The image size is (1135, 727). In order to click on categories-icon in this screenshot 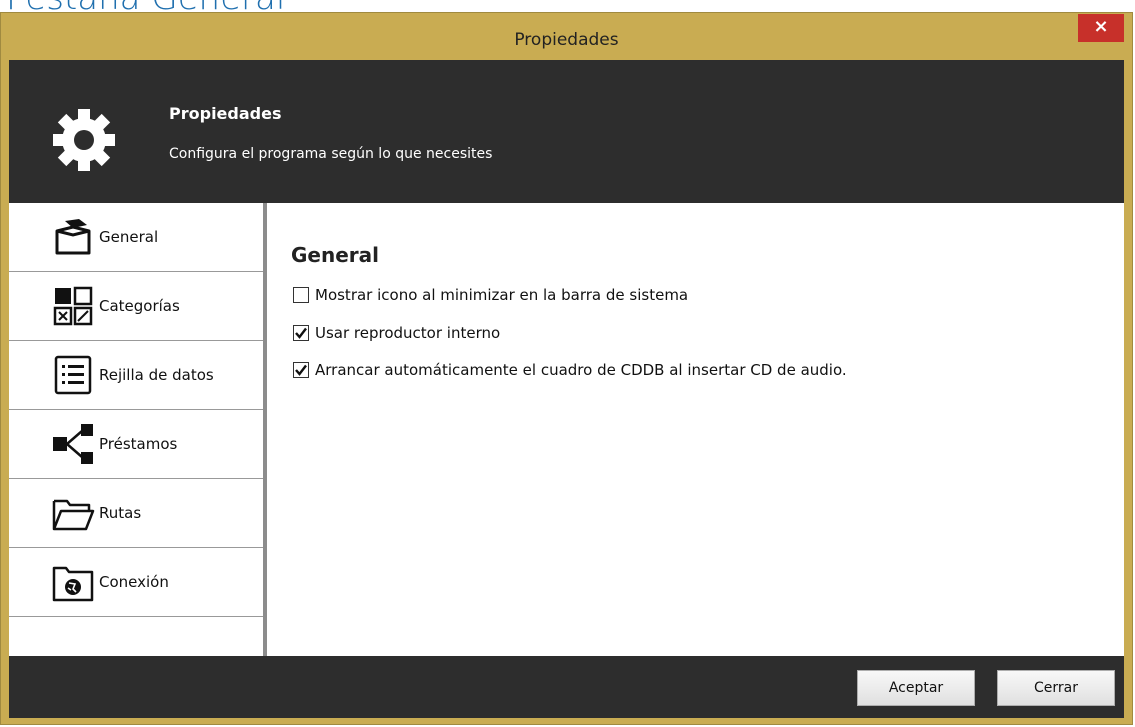, I will do `click(73, 306)`.